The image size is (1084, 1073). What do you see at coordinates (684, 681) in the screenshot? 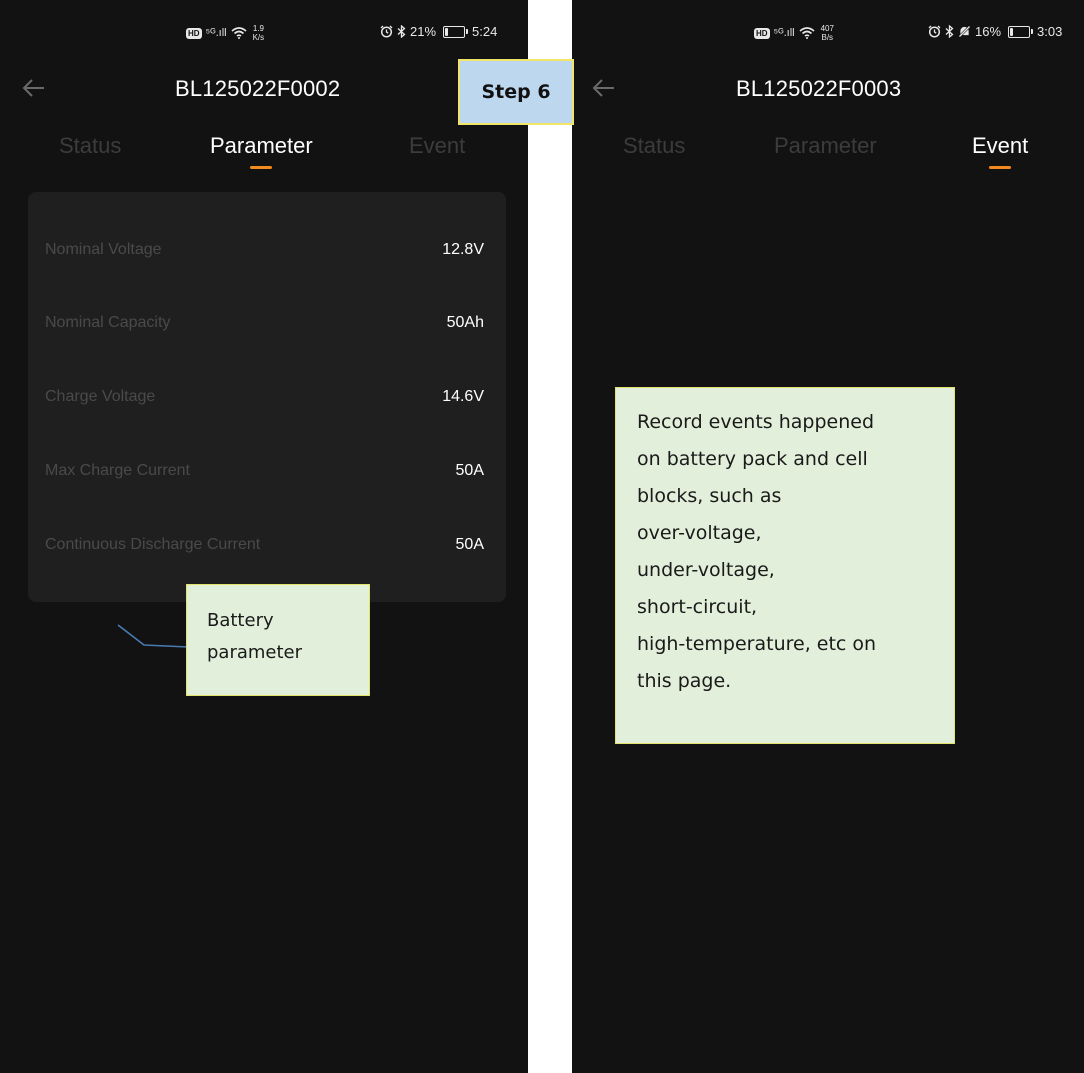
I see `callout-line: this page.` at bounding box center [684, 681].